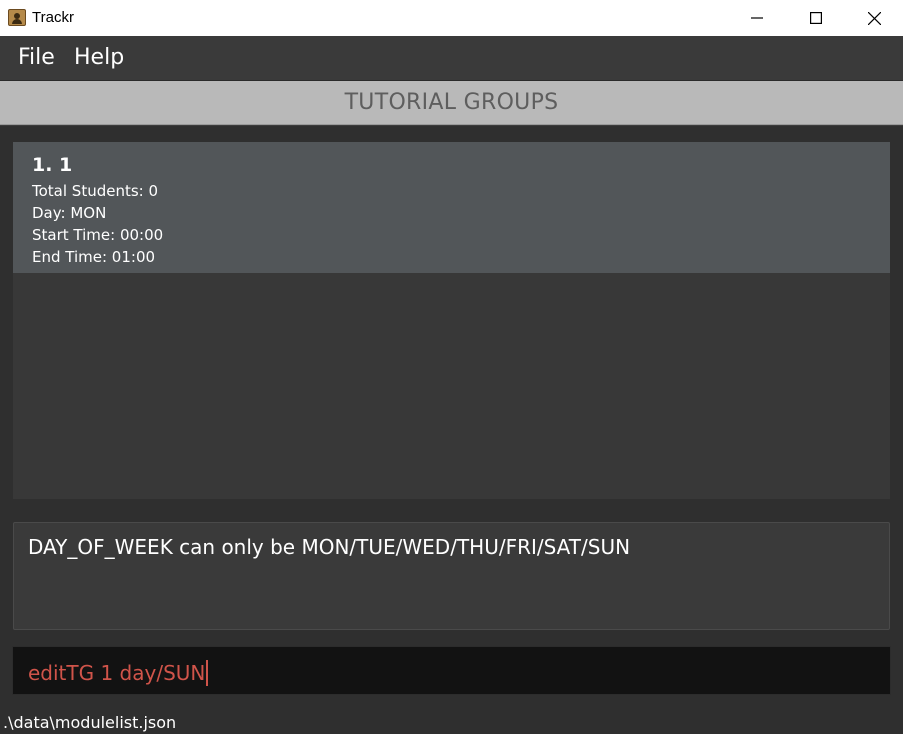  I want to click on command-input: editTG 1 day/SUN, so click(451, 670).